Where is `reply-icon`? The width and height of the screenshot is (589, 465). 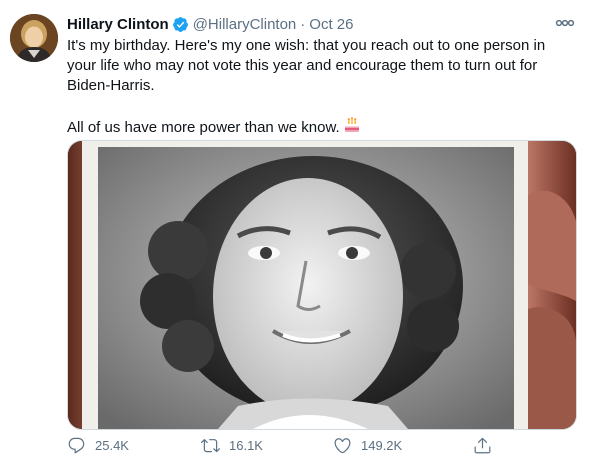
reply-icon is located at coordinates (76, 445).